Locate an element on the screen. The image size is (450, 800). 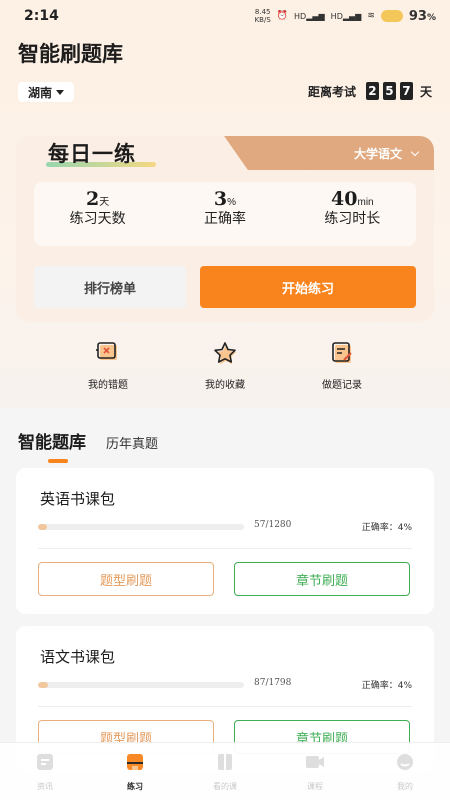
book-icon is located at coordinates (225, 762).